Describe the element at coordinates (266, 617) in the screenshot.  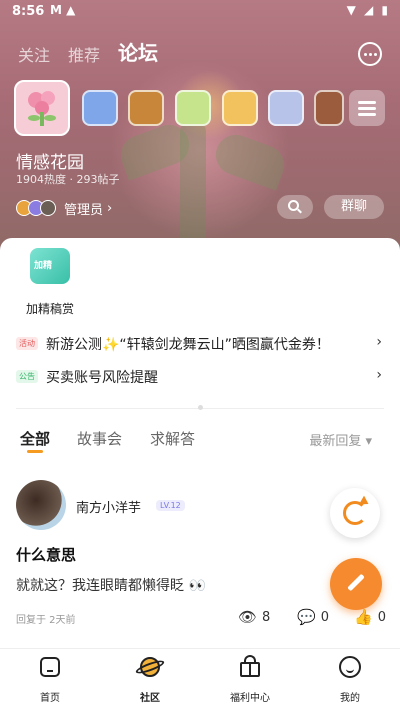
I see `views-count: 8` at that location.